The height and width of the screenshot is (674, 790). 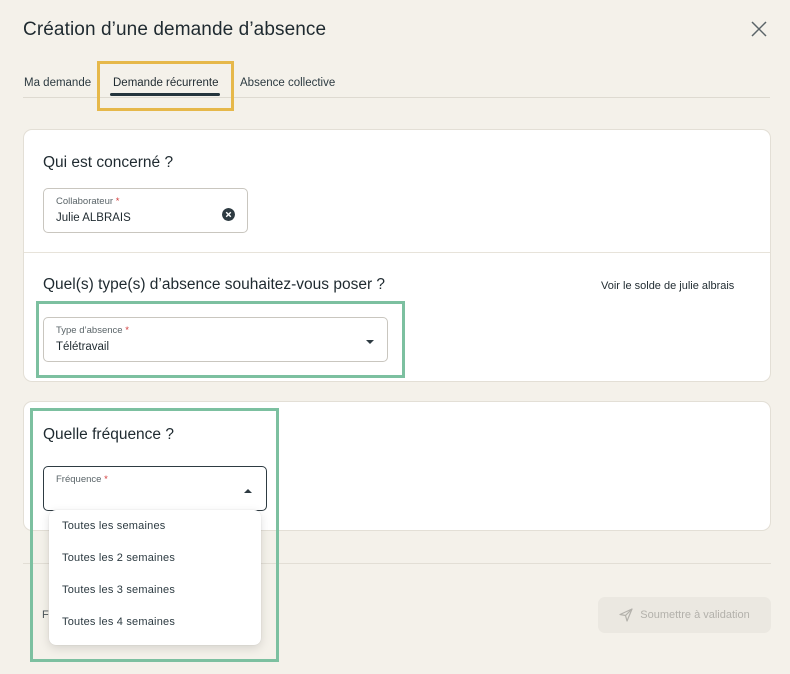 I want to click on send-icon, so click(x=626, y=615).